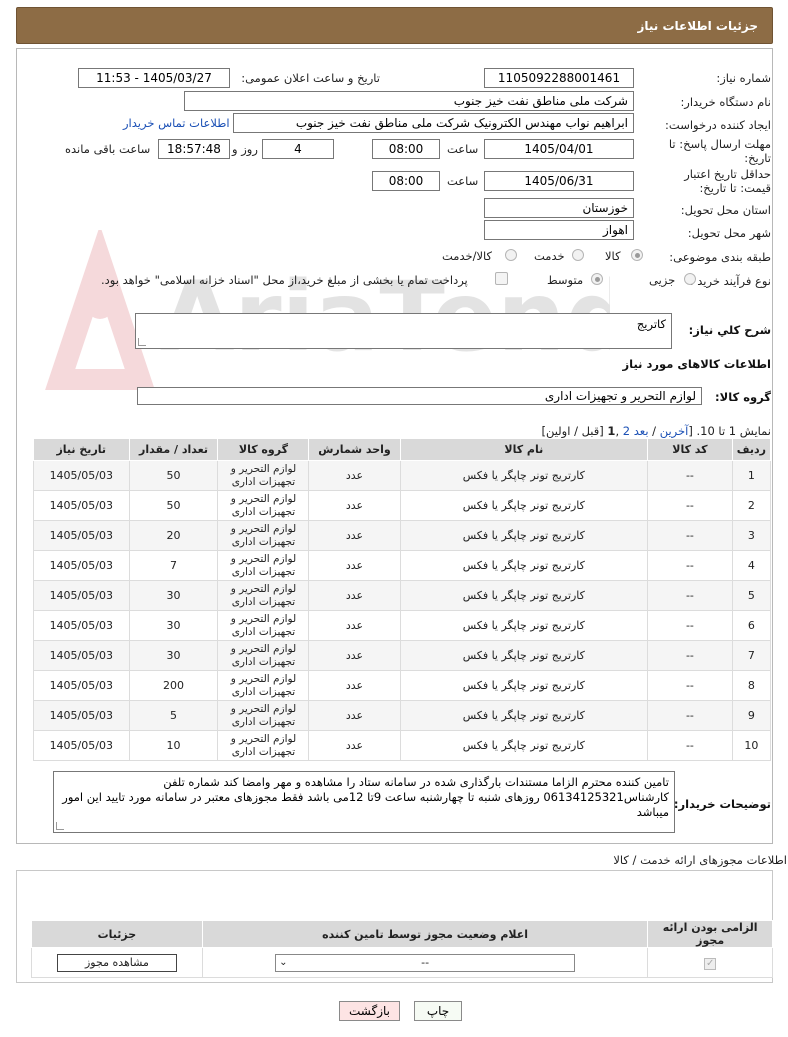 The height and width of the screenshot is (1037, 788). Describe the element at coordinates (524, 449) in the screenshot. I see `col-name: نام کالا` at that location.